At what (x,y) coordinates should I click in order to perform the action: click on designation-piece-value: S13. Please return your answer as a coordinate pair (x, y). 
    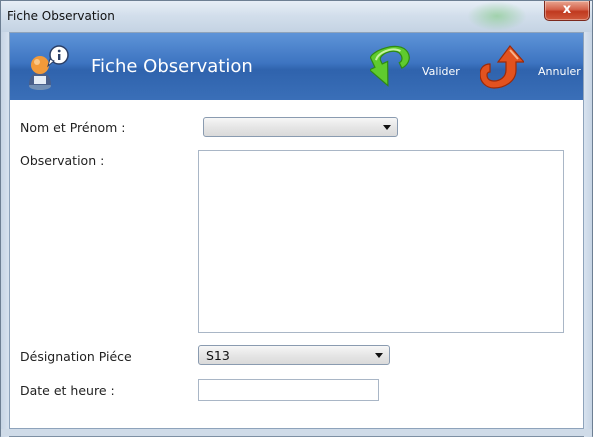
    Looking at the image, I should click on (218, 355).